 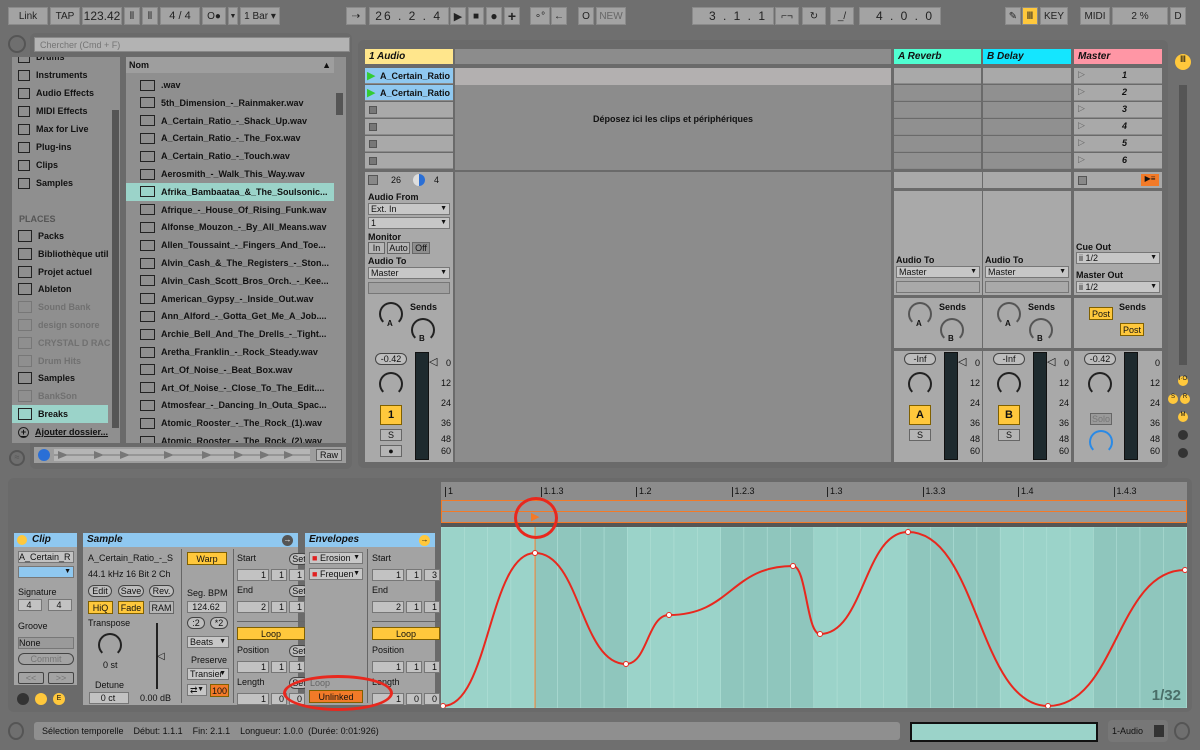 What do you see at coordinates (182, 455) in the screenshot?
I see `preview-waveform` at bounding box center [182, 455].